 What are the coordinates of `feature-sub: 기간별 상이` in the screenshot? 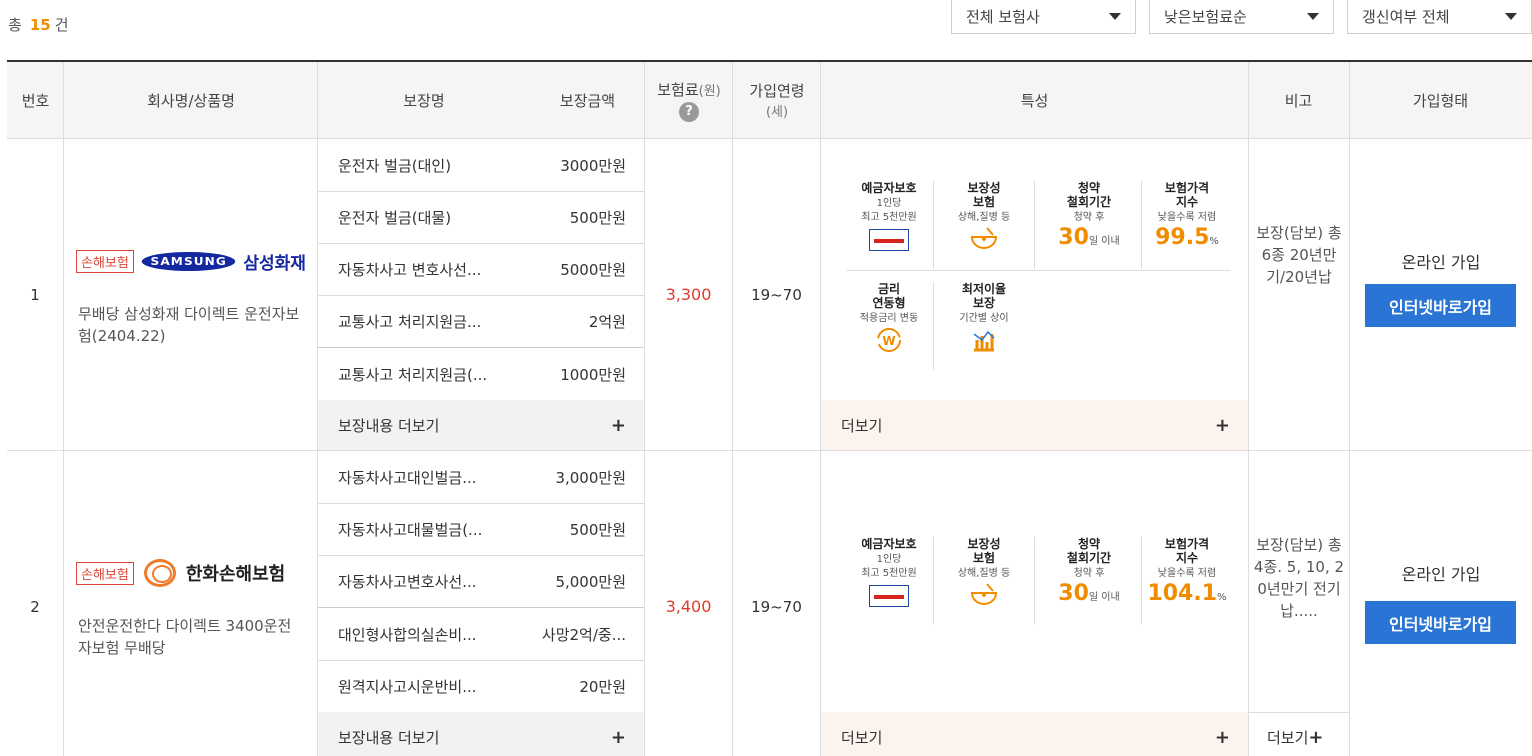 It's located at (984, 318).